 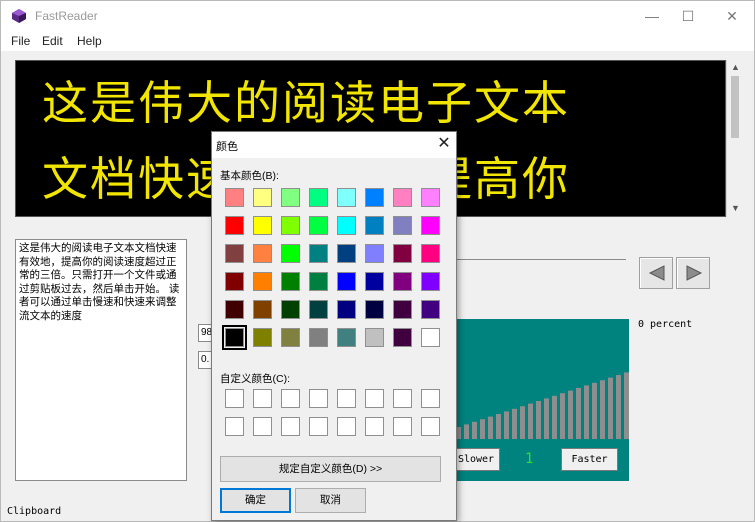 I want to click on define-custom-colors-button: 规定自定义颜色(D) >>, so click(x=330, y=469).